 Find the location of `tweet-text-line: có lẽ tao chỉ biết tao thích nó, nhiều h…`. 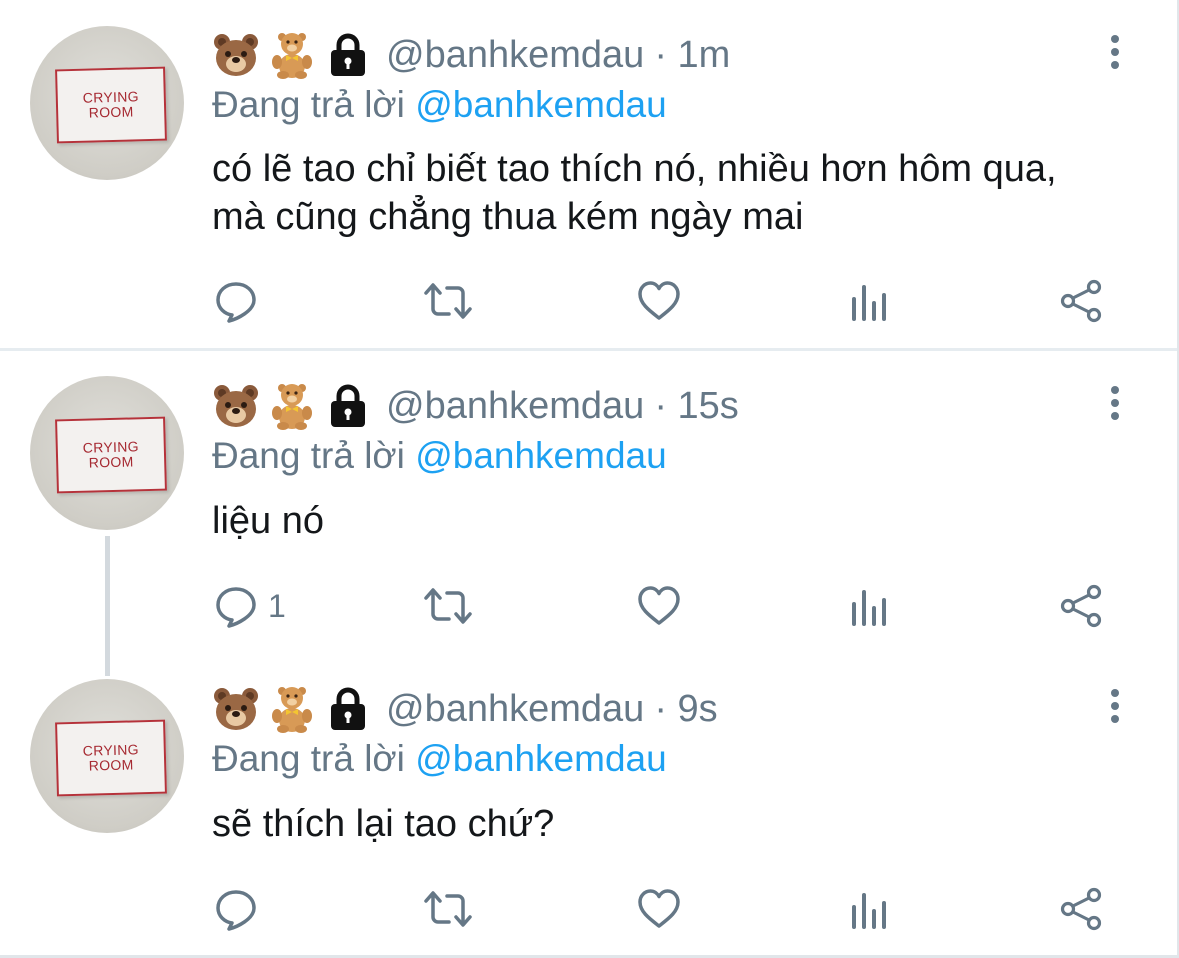

tweet-text-line: có lẽ tao chỉ biết tao thích nó, nhiều h… is located at coordinates (634, 169).